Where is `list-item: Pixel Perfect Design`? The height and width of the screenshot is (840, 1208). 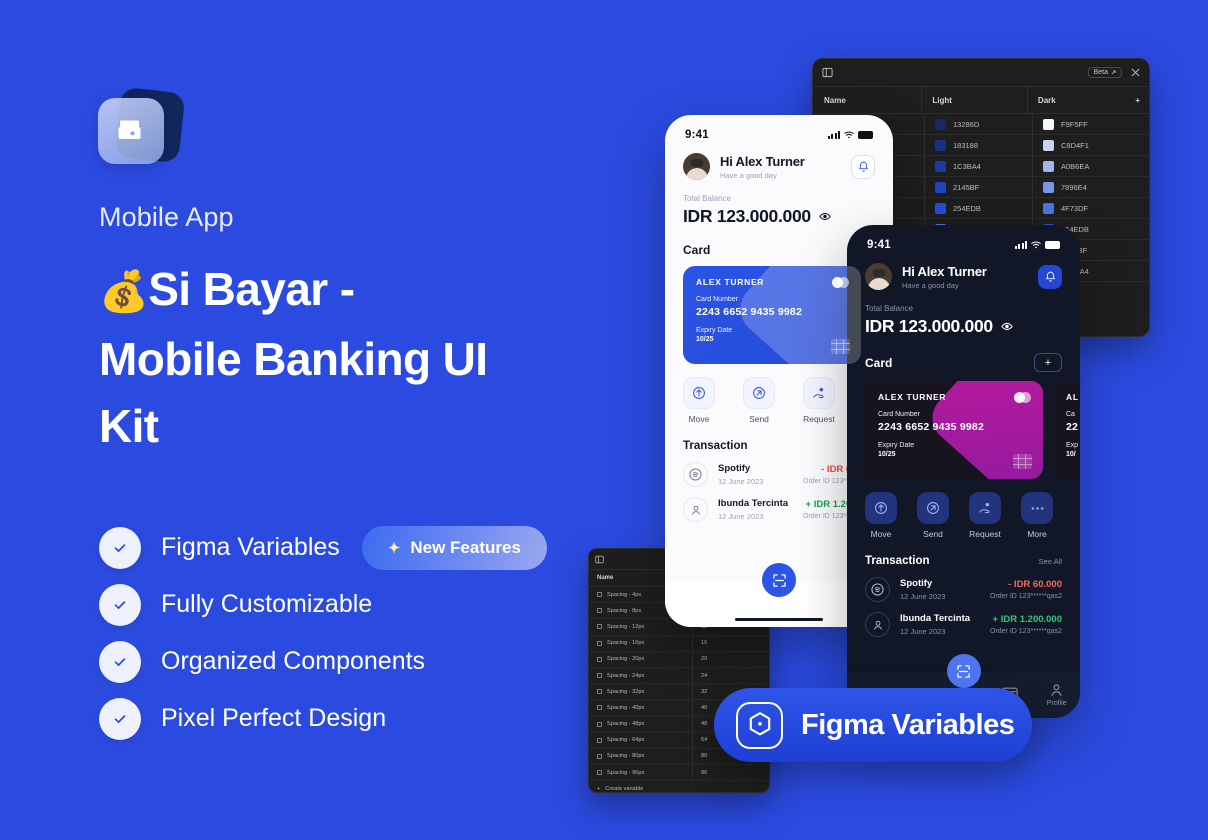 list-item: Pixel Perfect Design is located at coordinates (323, 718).